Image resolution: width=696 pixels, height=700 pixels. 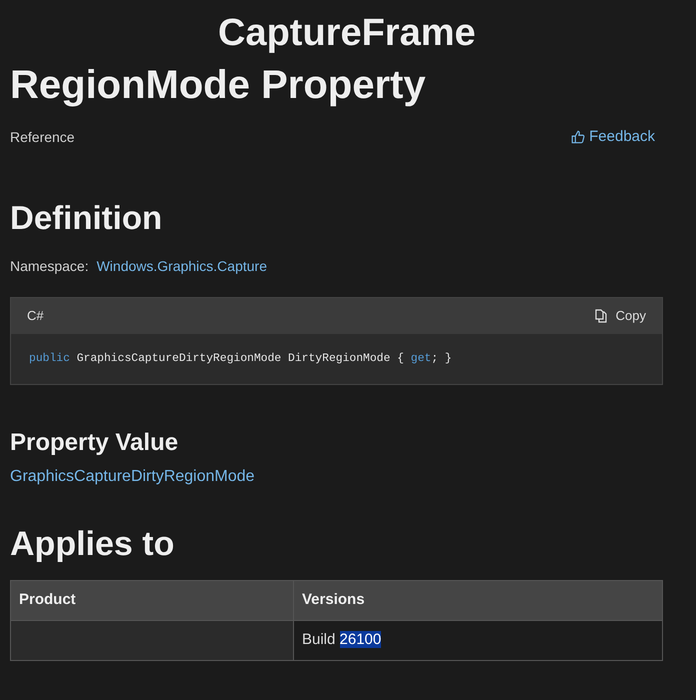 What do you see at coordinates (35, 316) in the screenshot?
I see `language-label: C#` at bounding box center [35, 316].